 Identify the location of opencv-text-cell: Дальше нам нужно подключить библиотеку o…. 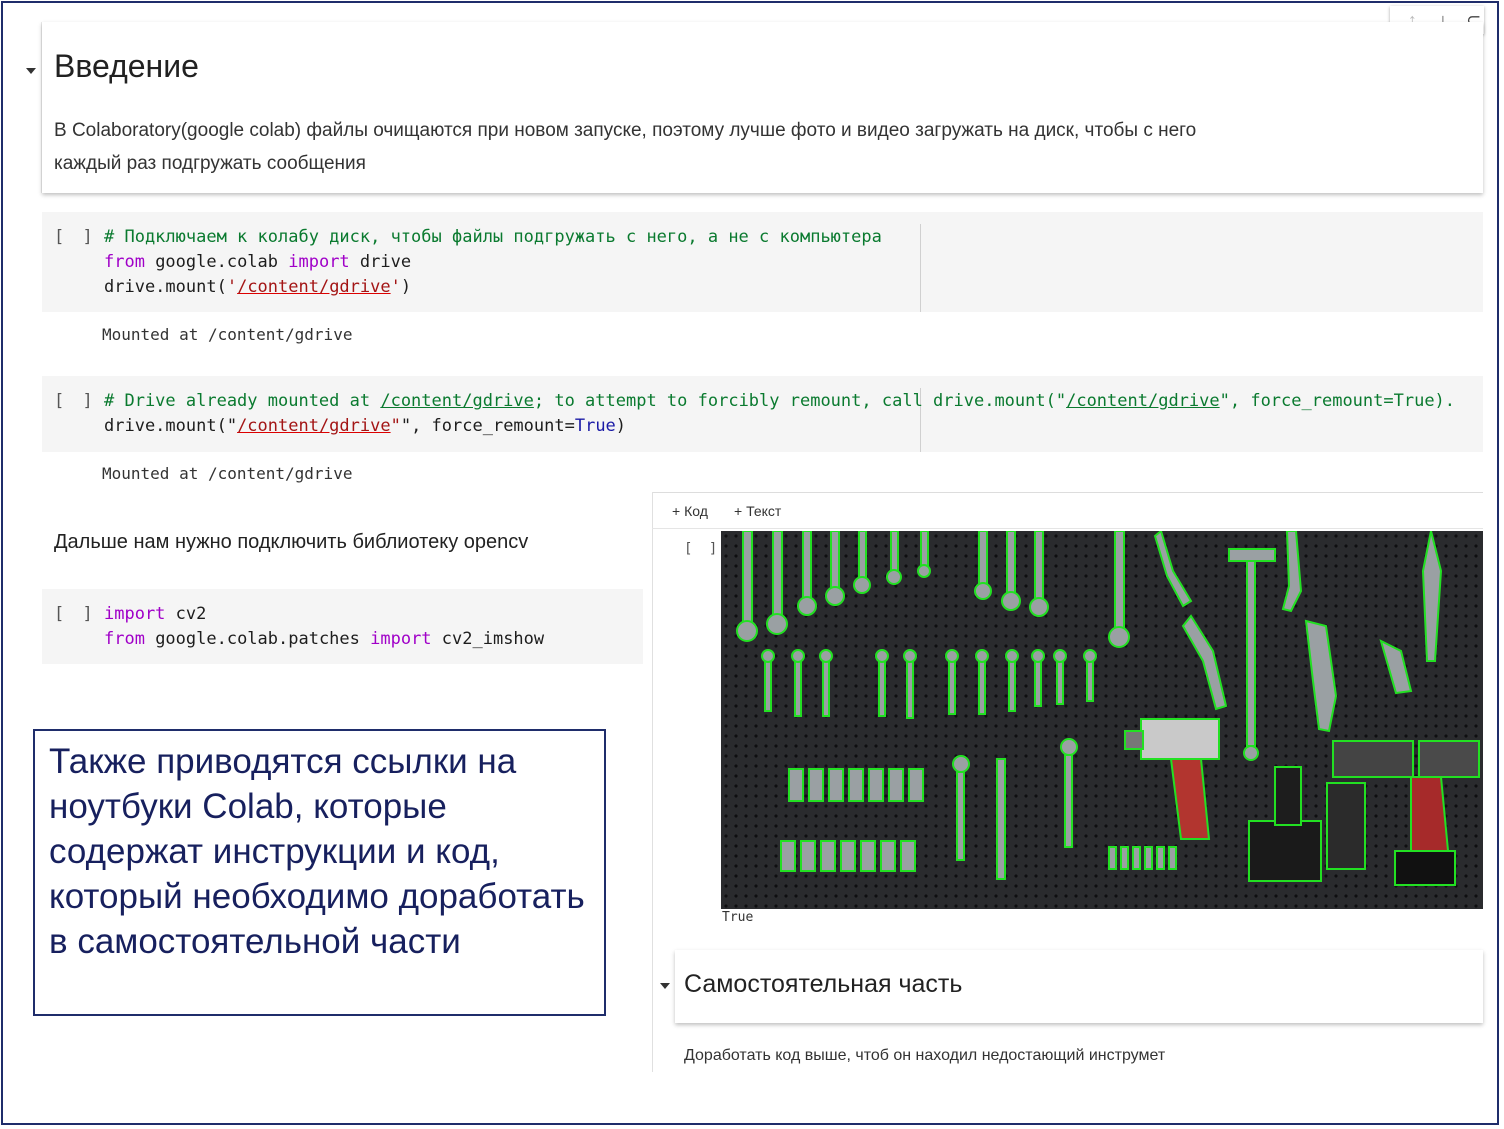
(291, 542).